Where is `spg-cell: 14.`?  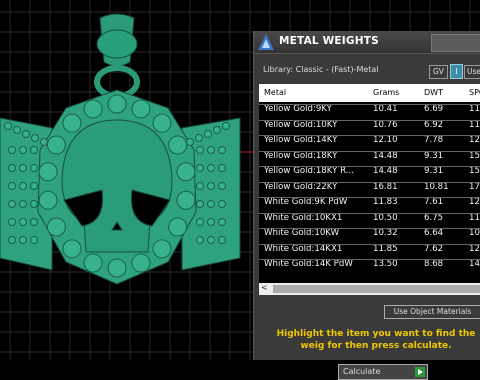
spg-cell: 14. is located at coordinates (474, 264).